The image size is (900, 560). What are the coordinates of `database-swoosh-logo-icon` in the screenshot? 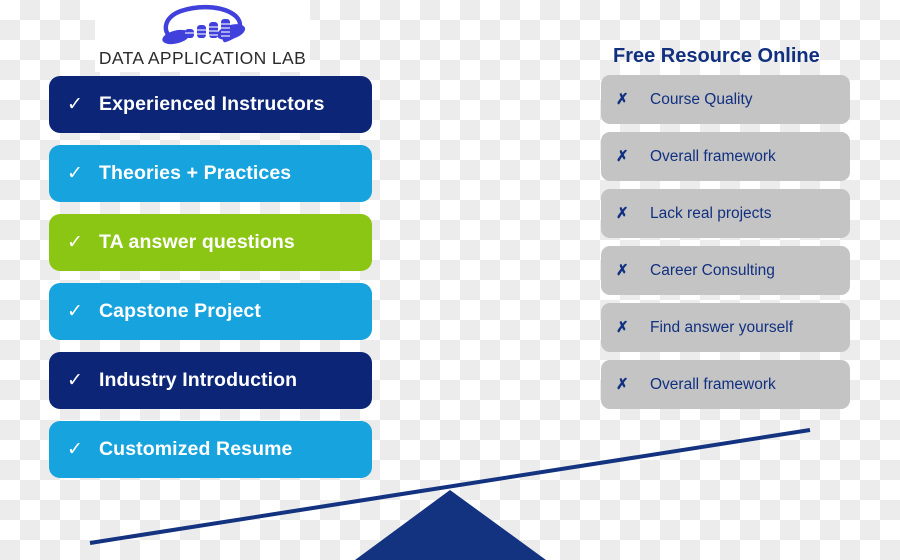 It's located at (202, 25).